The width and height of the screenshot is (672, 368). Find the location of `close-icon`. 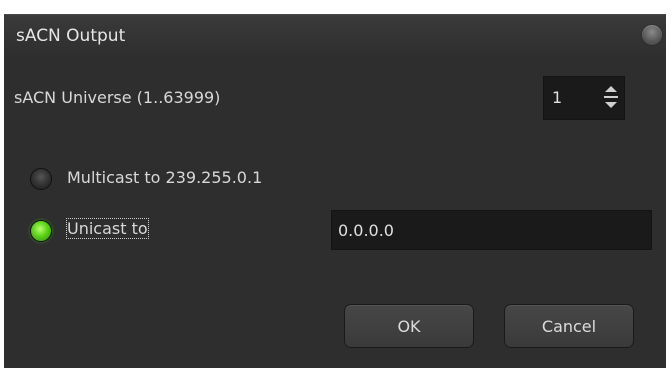

close-icon is located at coordinates (652, 35).